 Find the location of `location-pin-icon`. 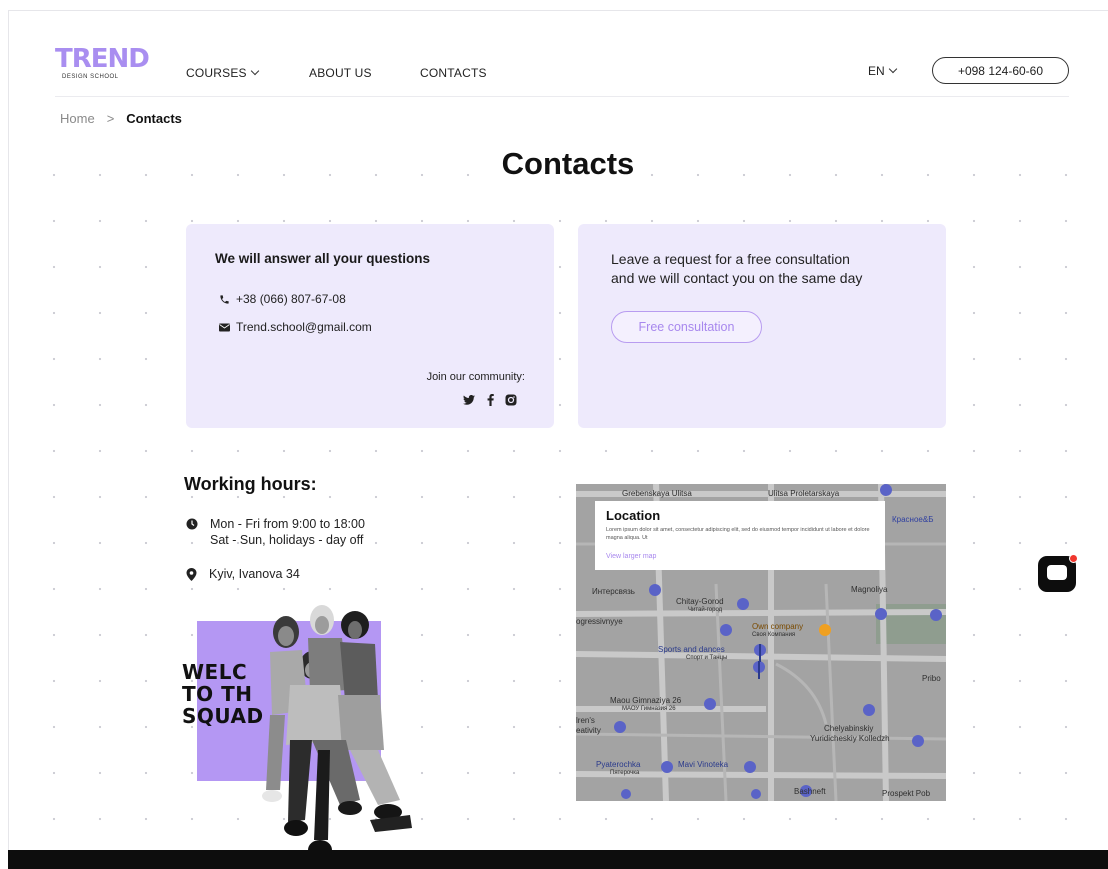

location-pin-icon is located at coordinates (191, 574).